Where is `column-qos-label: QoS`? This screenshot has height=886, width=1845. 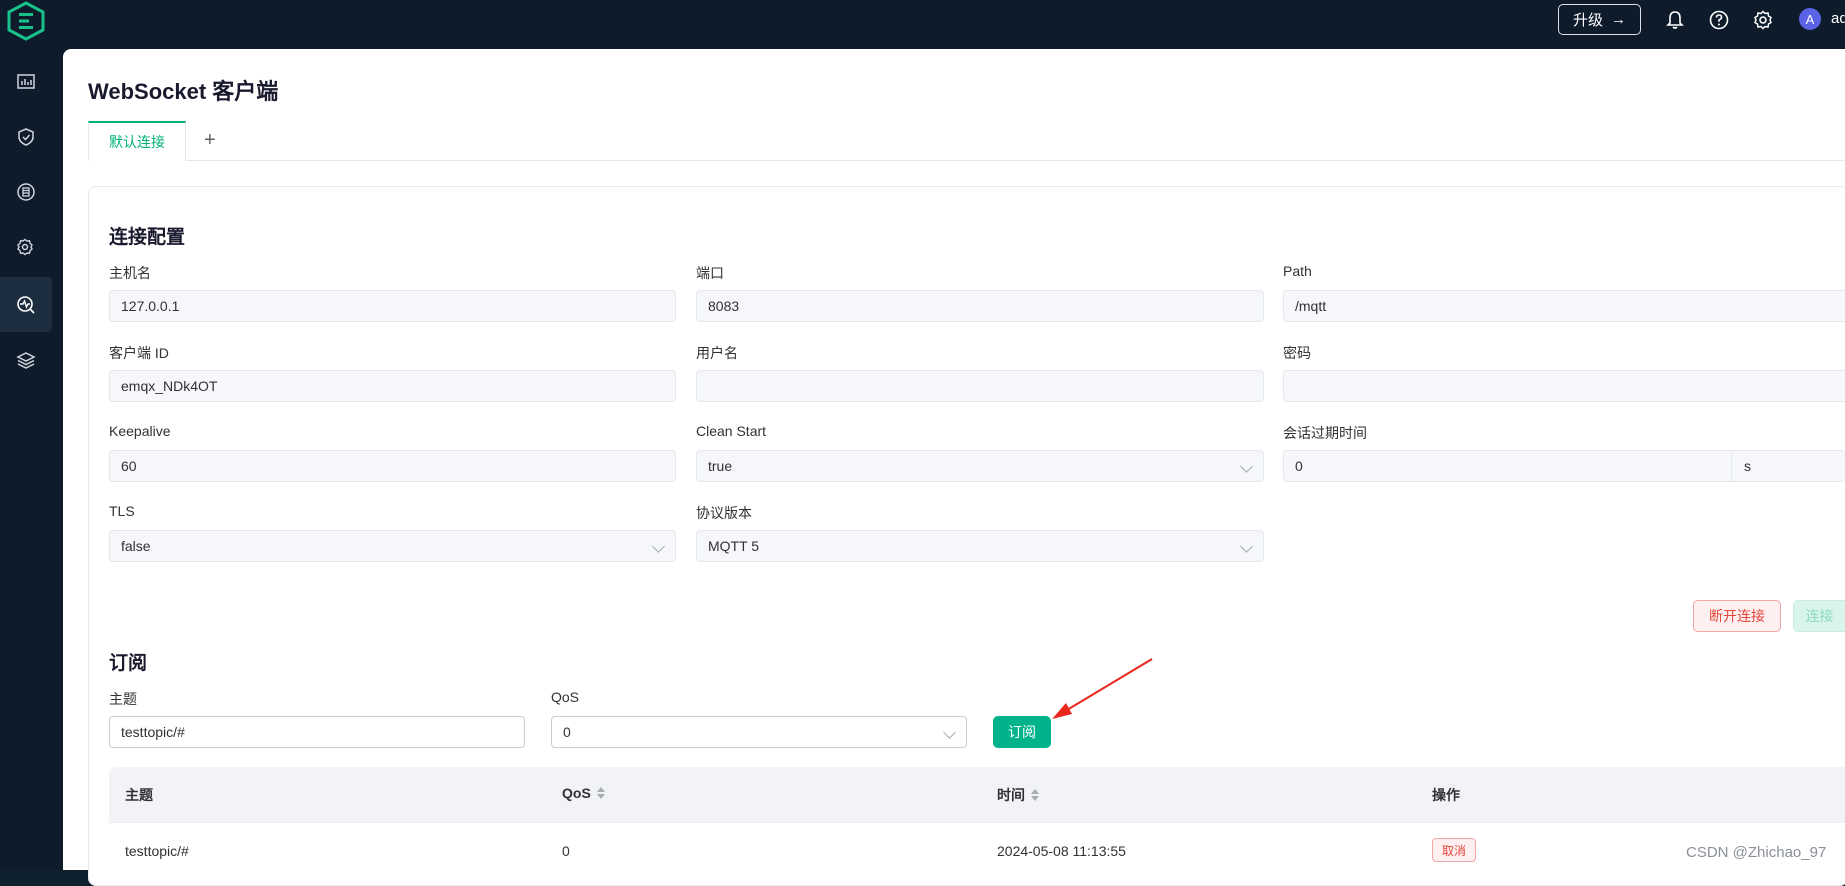
column-qos-label: QoS is located at coordinates (576, 793).